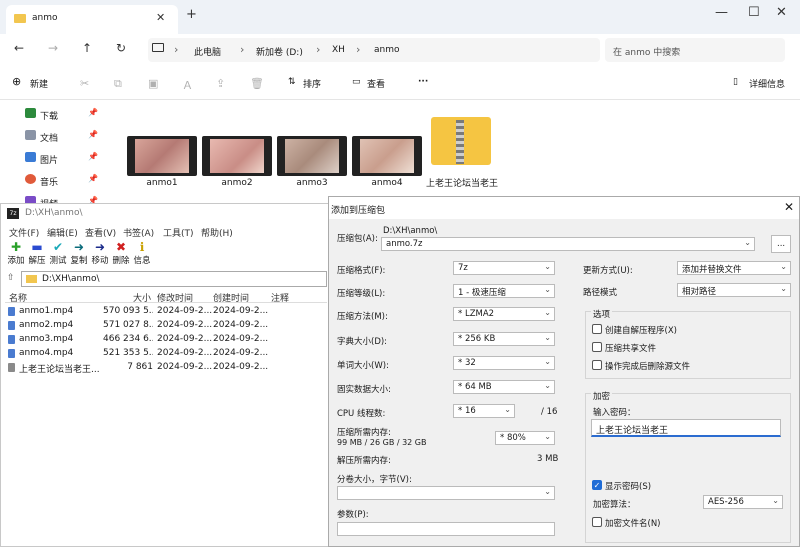  I want to click on file-label: 上老王论坛当老王, so click(462, 184).